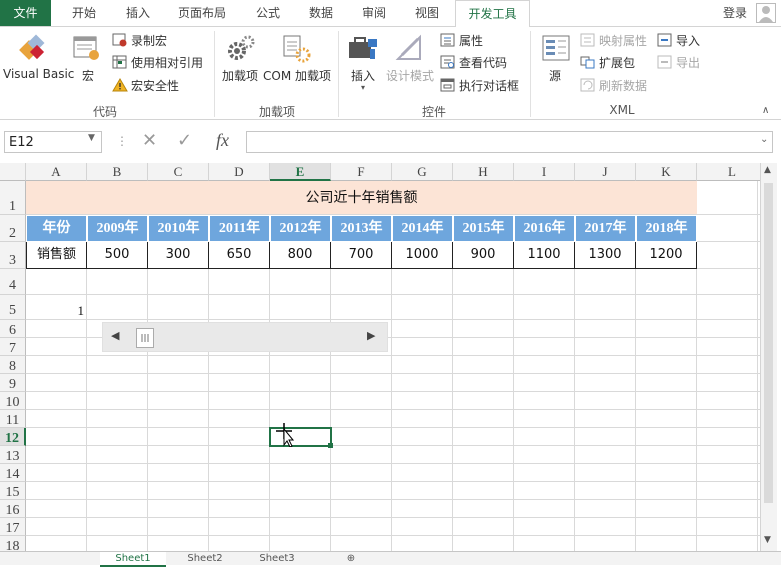 Image resolution: width=781 pixels, height=567 pixels. Describe the element at coordinates (688, 40) in the screenshot. I see `import-button: 导入` at that location.